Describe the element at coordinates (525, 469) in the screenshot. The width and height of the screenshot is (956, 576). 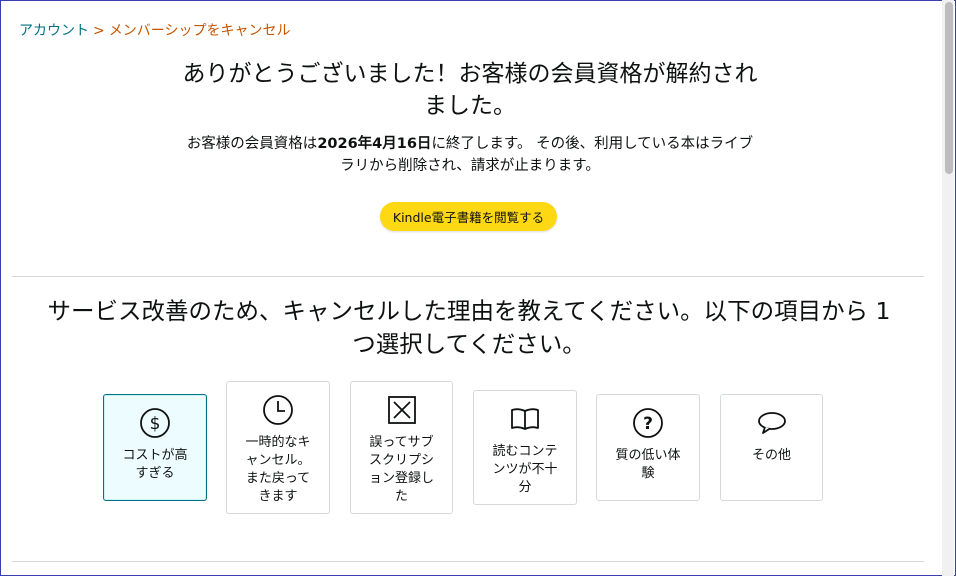
I see `reason-option-label: 読むコンテ ンツが不十 分` at that location.